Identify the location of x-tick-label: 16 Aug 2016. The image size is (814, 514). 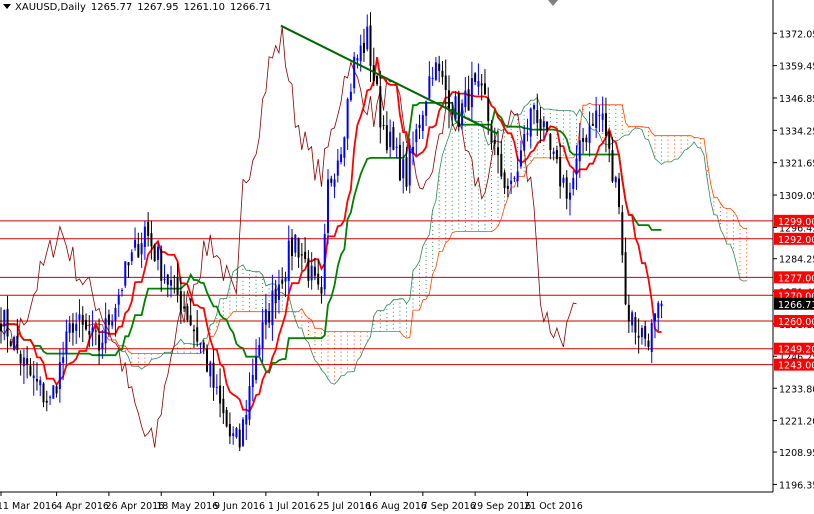
(396, 506).